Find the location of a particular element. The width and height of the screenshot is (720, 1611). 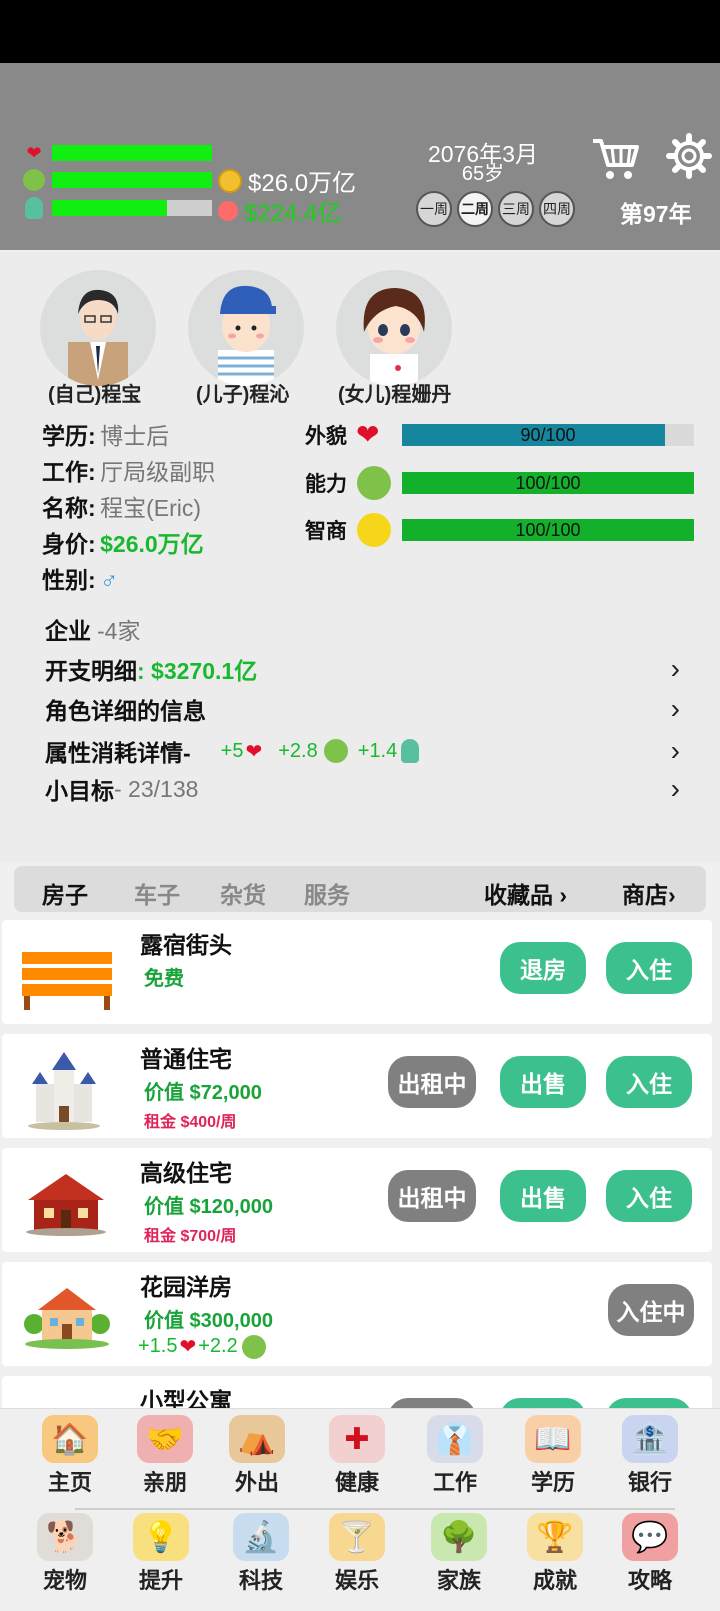

male-icon: ♂ is located at coordinates (109, 580).